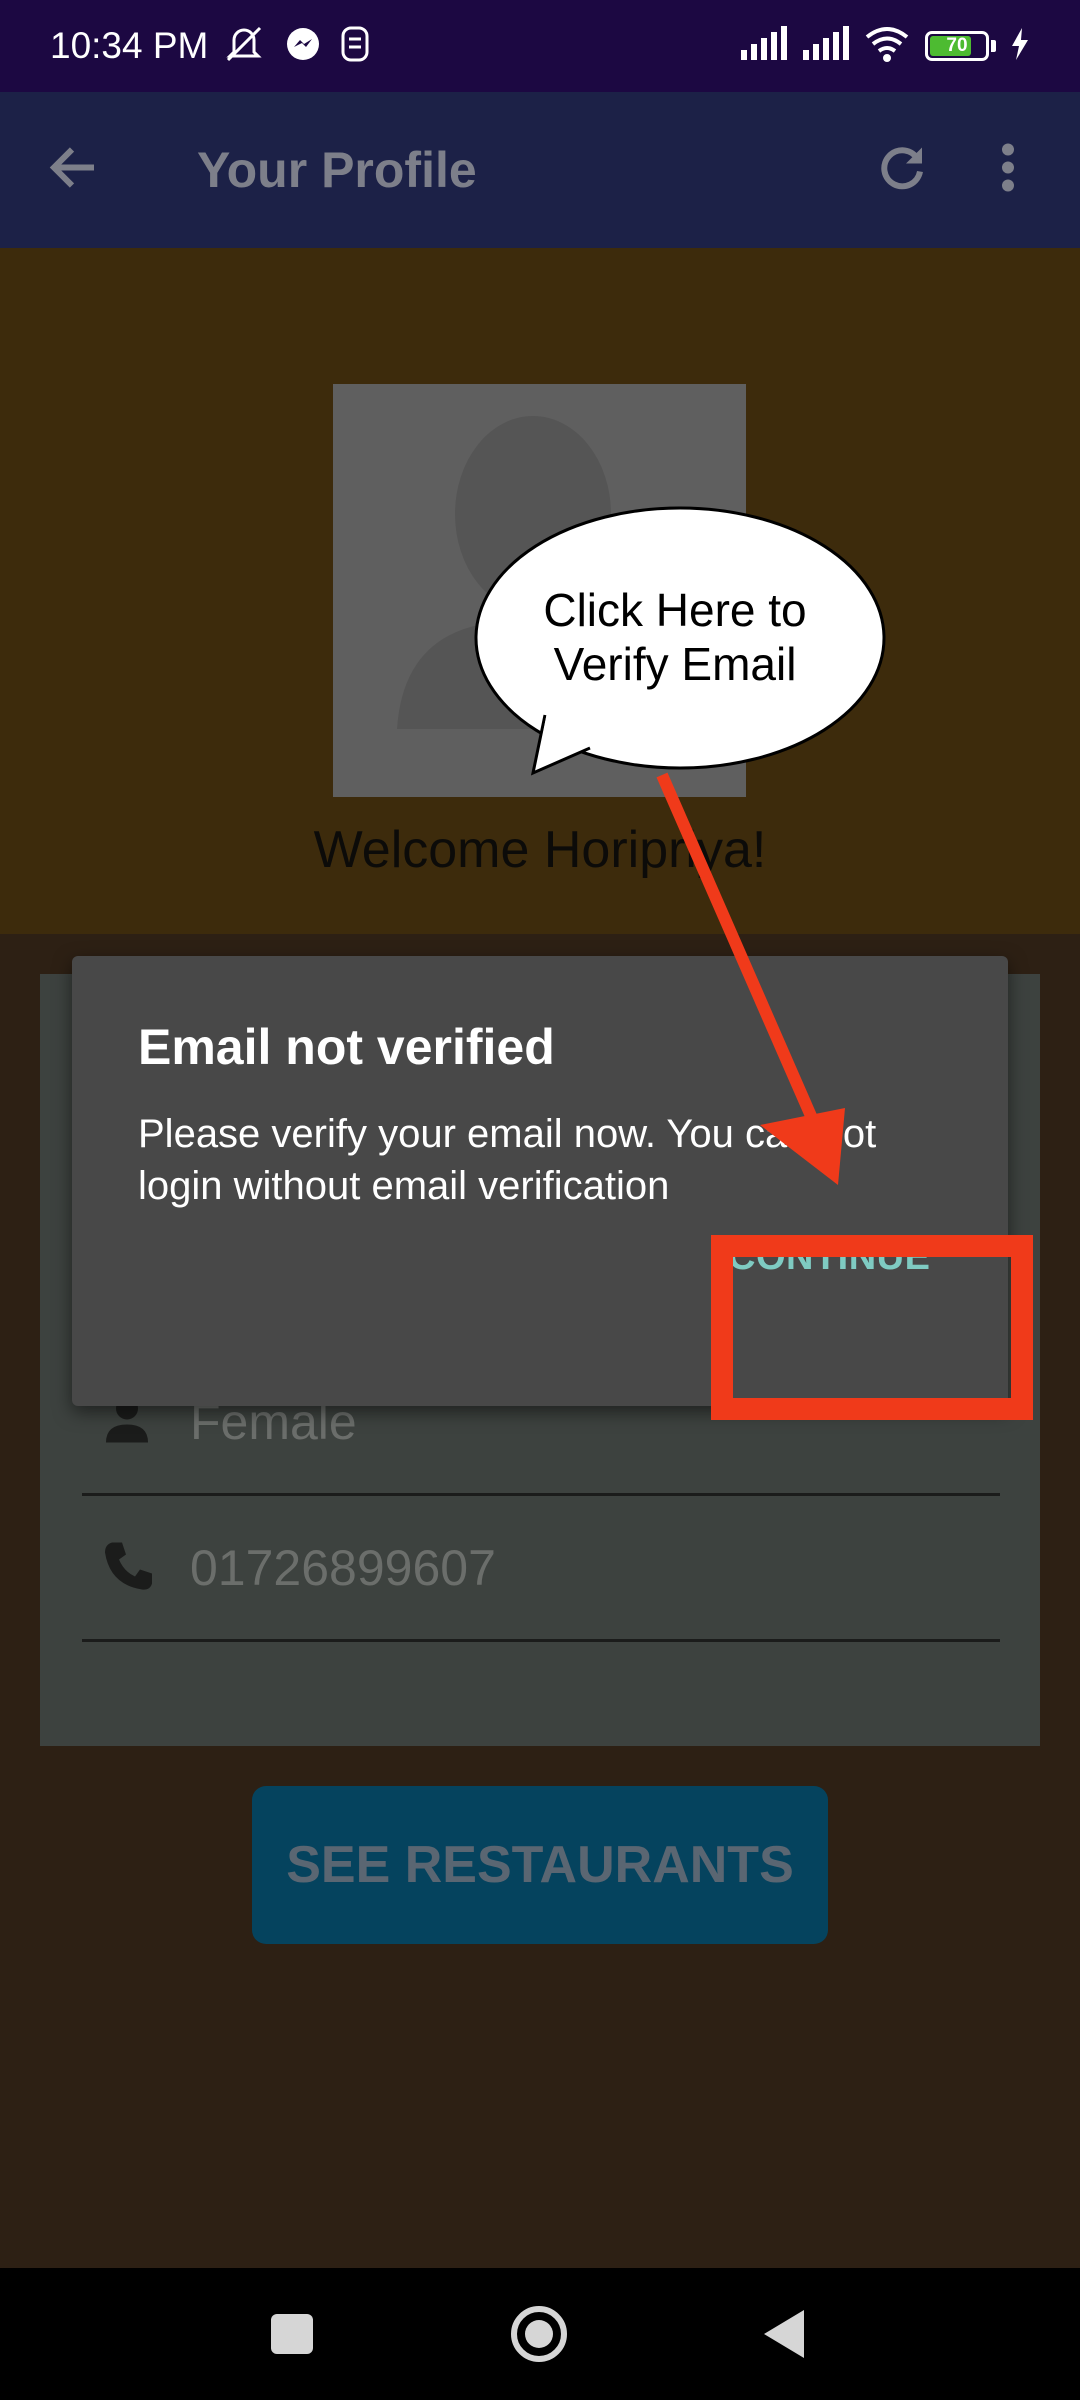  I want to click on system-nav-bar, so click(540, 2334).